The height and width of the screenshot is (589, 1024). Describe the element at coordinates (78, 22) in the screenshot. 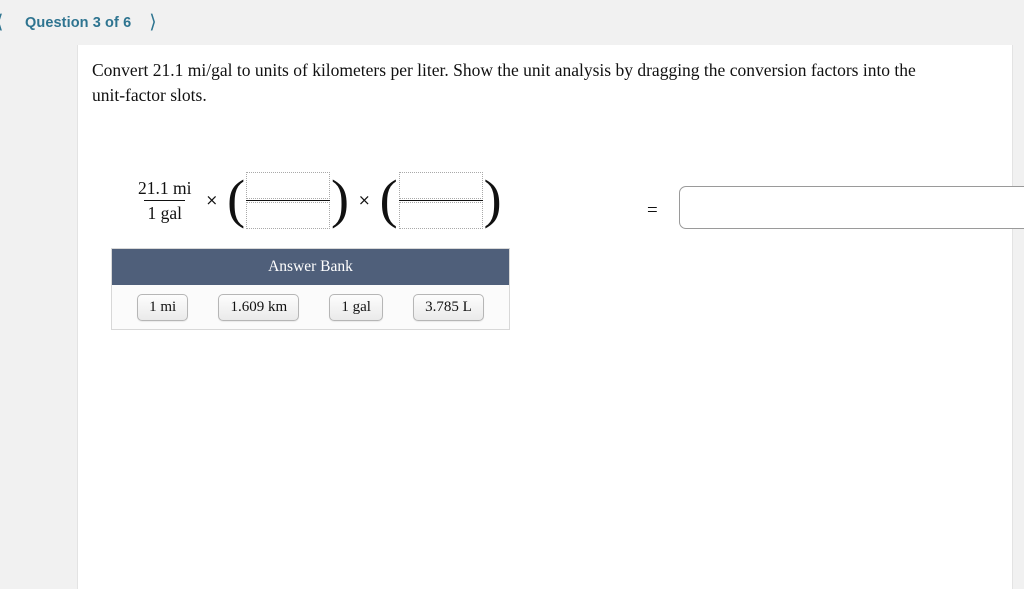

I see `question-counter-label: Question 3 of 6` at that location.